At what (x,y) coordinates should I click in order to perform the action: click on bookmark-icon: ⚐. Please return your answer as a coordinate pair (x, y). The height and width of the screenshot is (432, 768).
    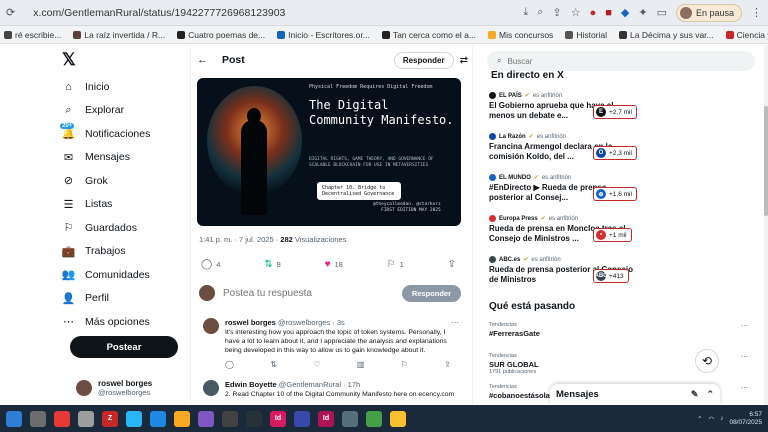
    Looking at the image, I should click on (404, 364).